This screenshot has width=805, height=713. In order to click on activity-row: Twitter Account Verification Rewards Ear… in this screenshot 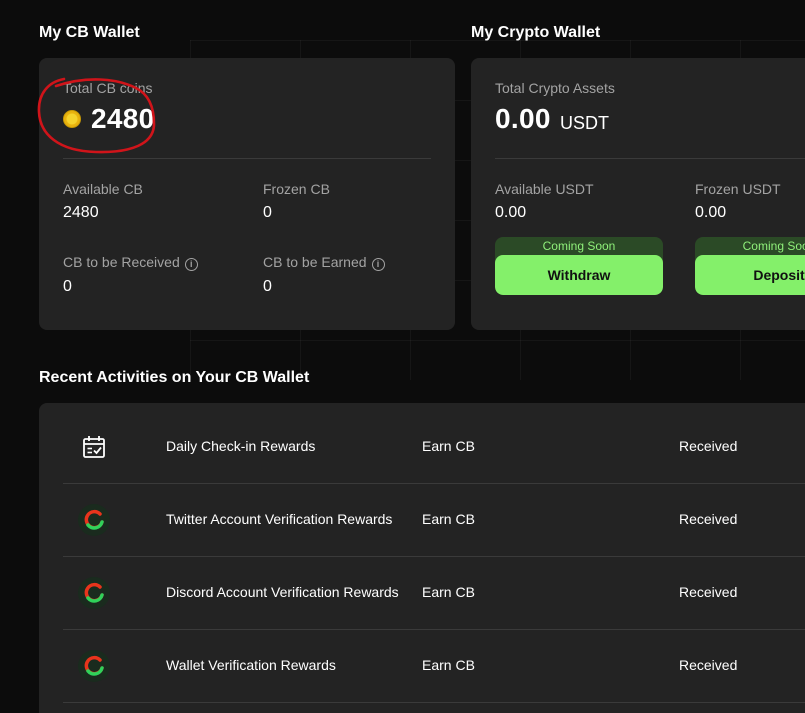, I will do `click(434, 519)`.